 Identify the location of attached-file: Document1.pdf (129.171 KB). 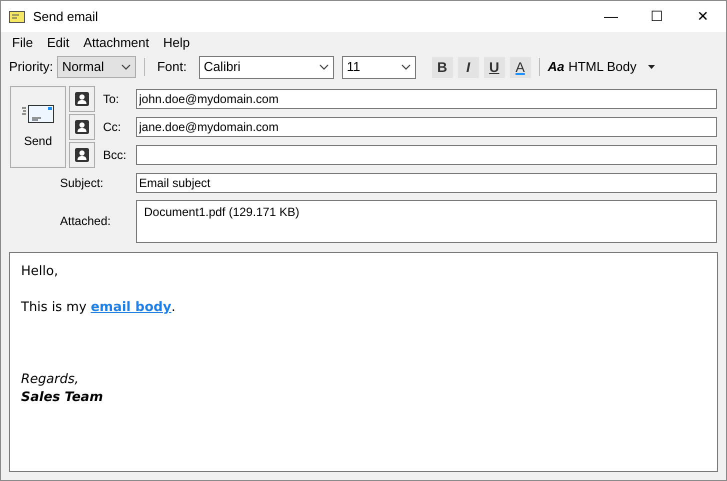
(222, 211).